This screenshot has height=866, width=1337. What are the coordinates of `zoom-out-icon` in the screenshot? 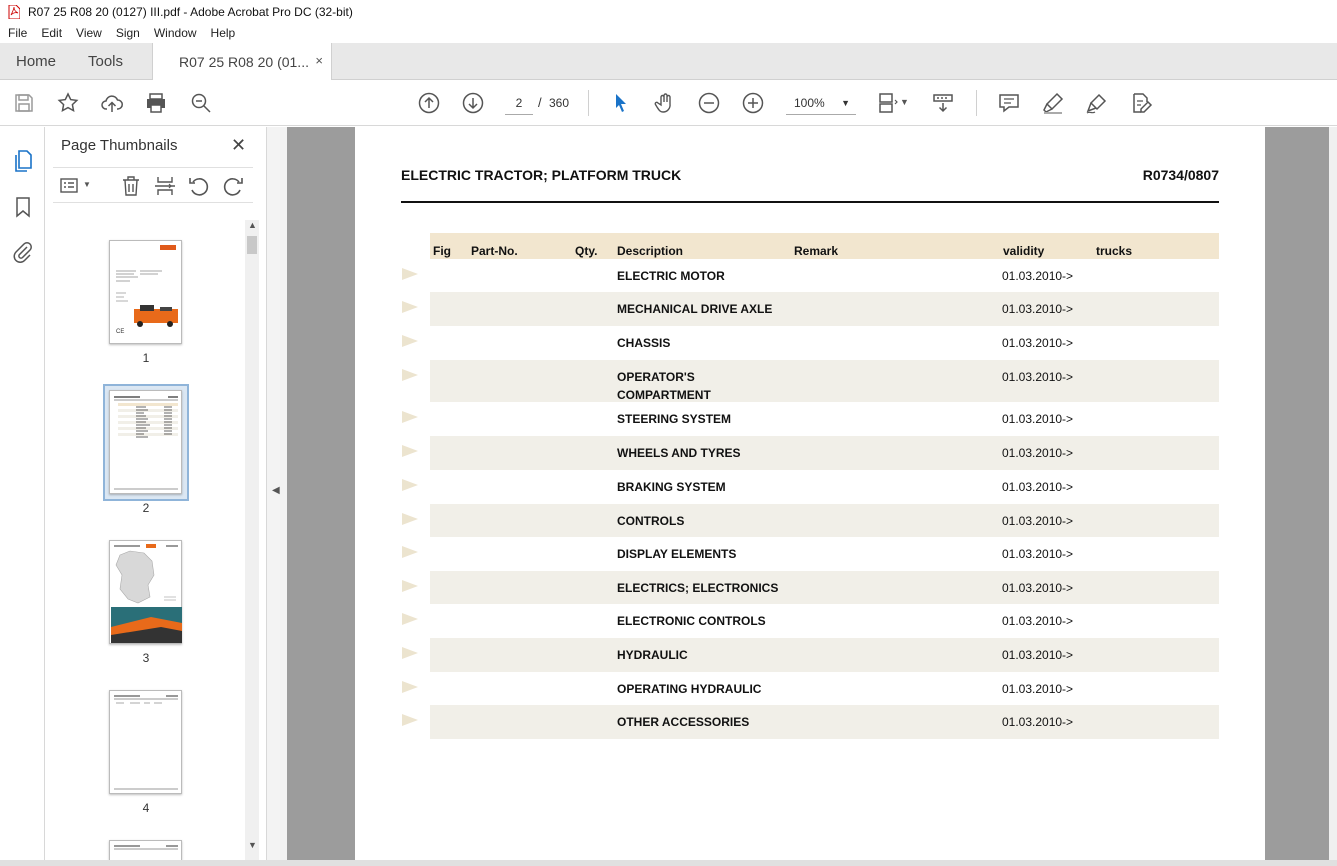 It's located at (709, 103).